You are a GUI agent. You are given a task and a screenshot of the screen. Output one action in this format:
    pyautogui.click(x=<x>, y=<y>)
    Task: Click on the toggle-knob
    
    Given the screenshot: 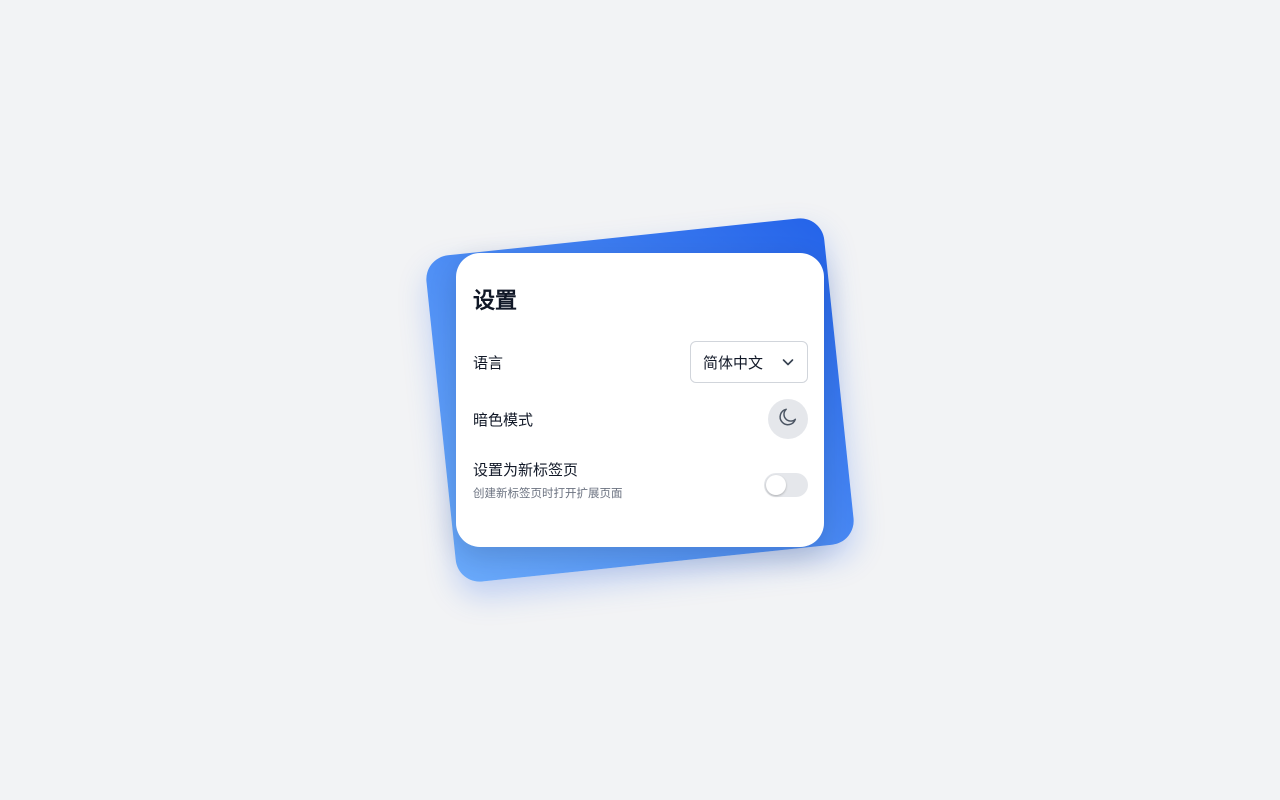 What is the action you would take?
    pyautogui.click(x=776, y=485)
    